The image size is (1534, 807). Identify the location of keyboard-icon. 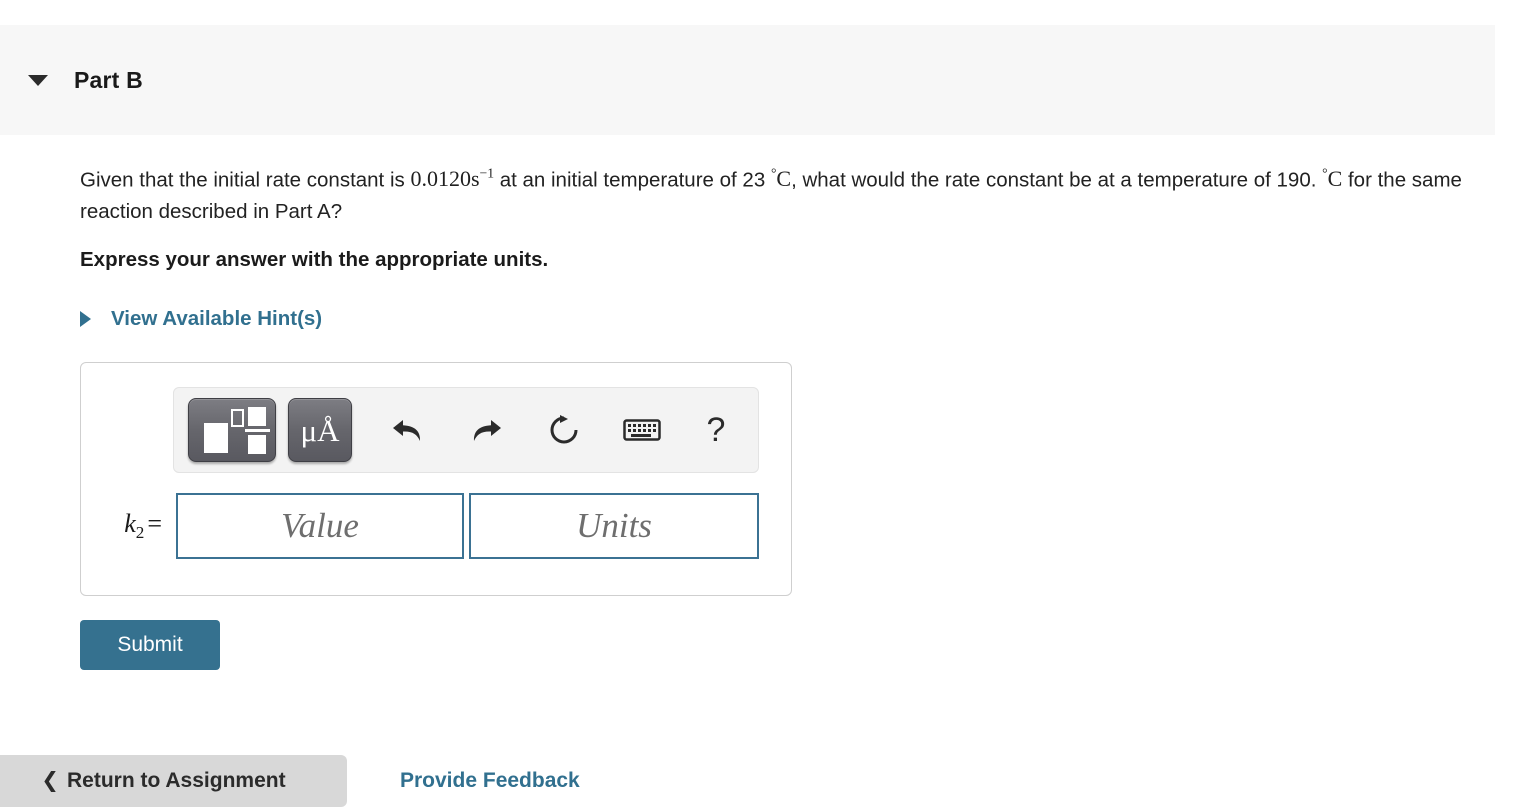
(642, 430).